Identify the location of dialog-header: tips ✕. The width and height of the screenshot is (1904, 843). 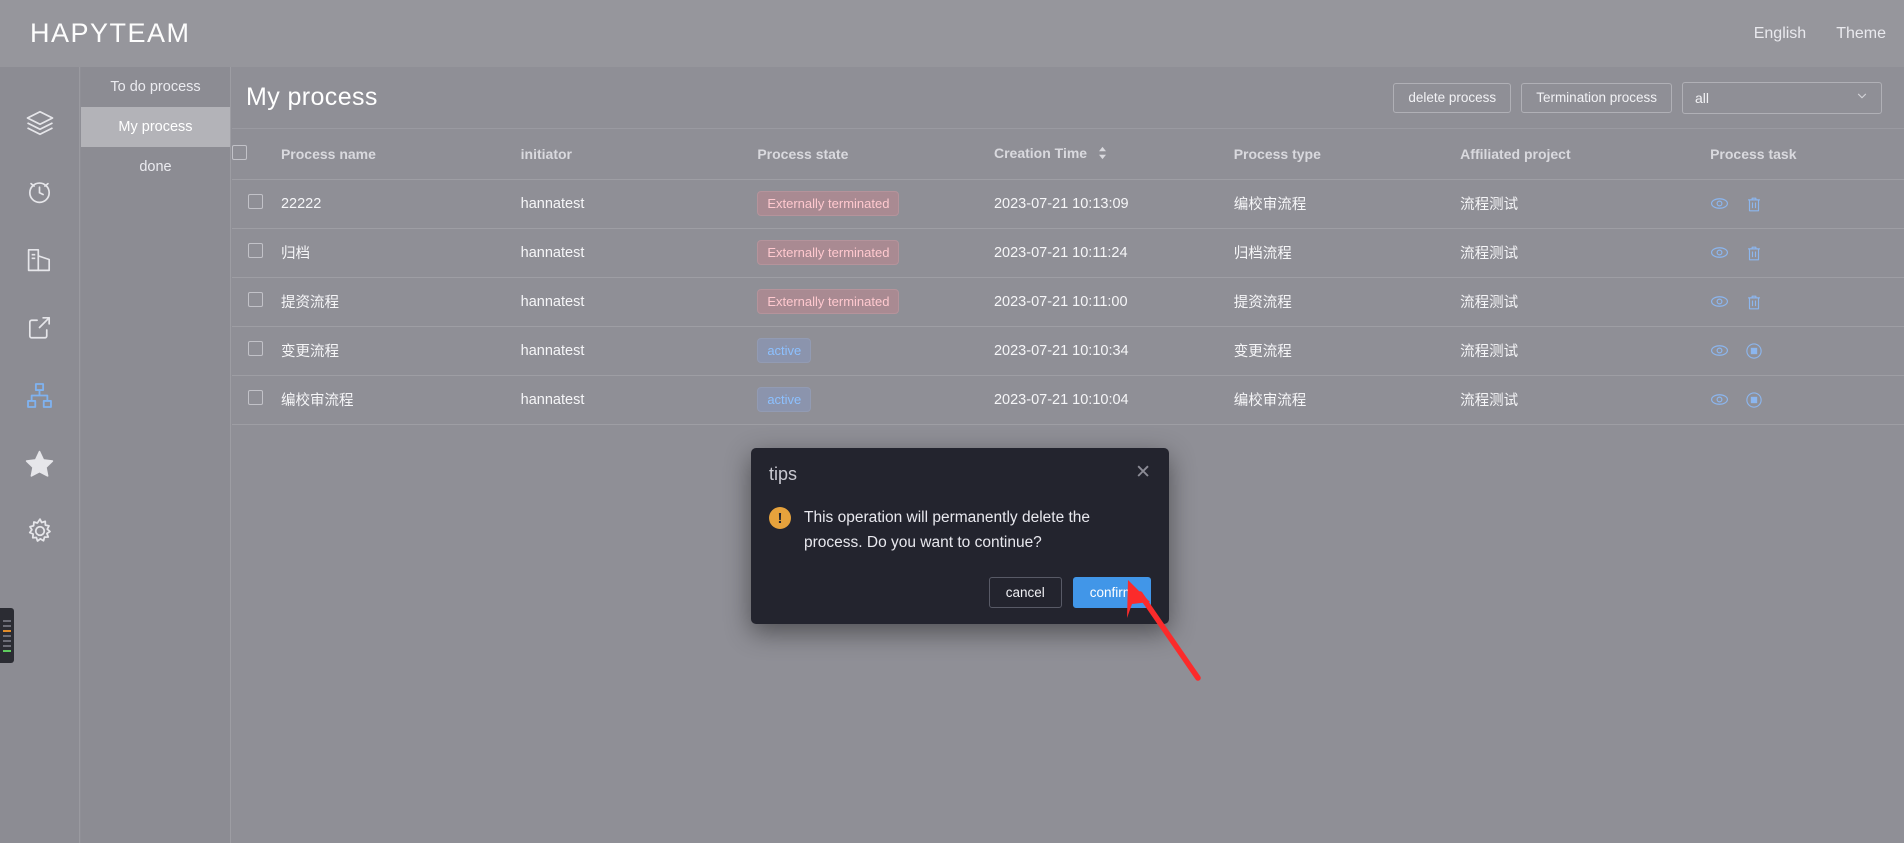
(960, 474).